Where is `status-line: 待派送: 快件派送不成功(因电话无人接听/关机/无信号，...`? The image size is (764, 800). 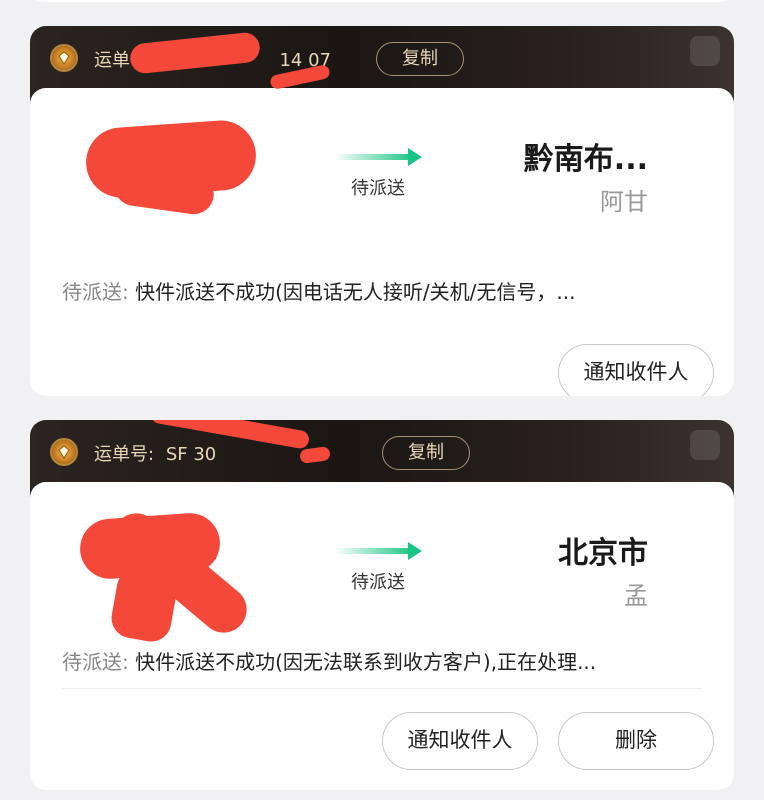 status-line: 待派送: 快件派送不成功(因电话无人接听/关机/无信号，... is located at coordinates (380, 290).